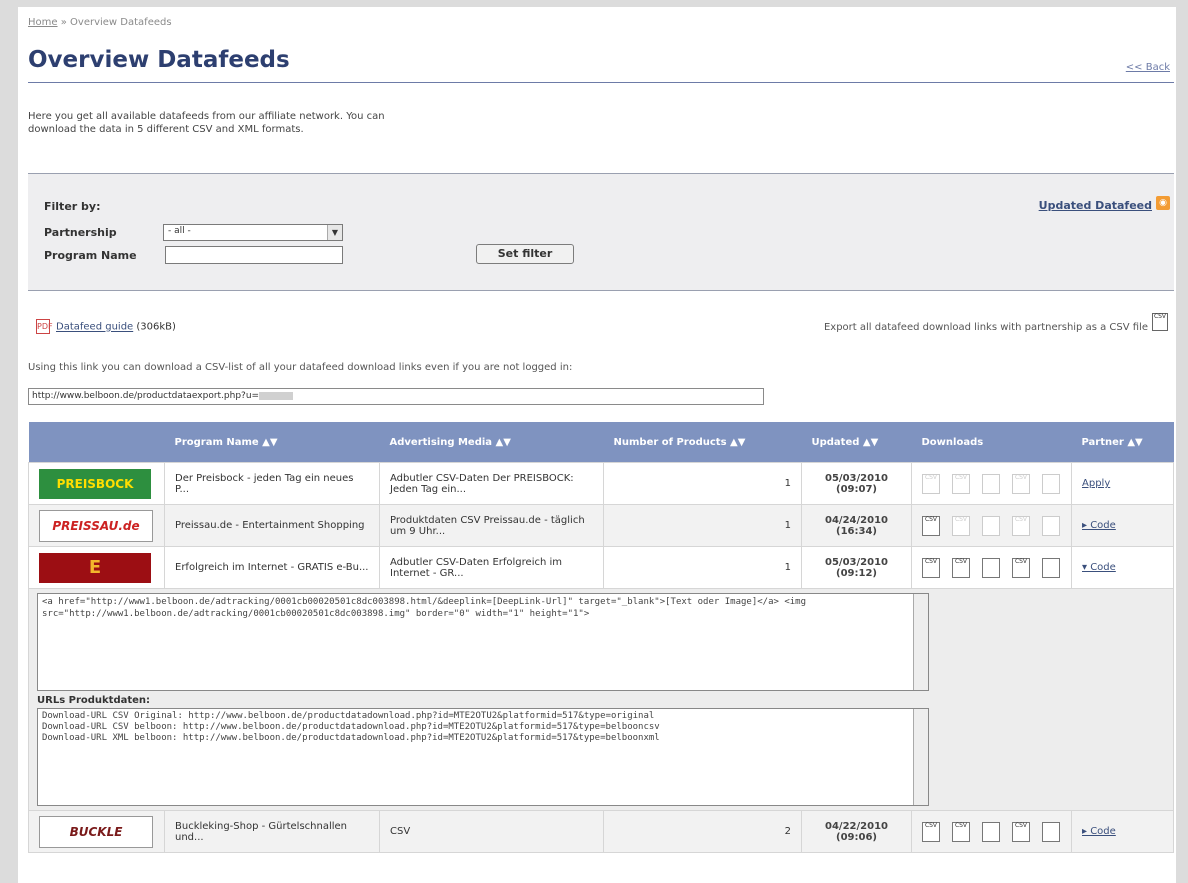 The width and height of the screenshot is (1188, 883). I want to click on header-downloads: Downloads, so click(991, 442).